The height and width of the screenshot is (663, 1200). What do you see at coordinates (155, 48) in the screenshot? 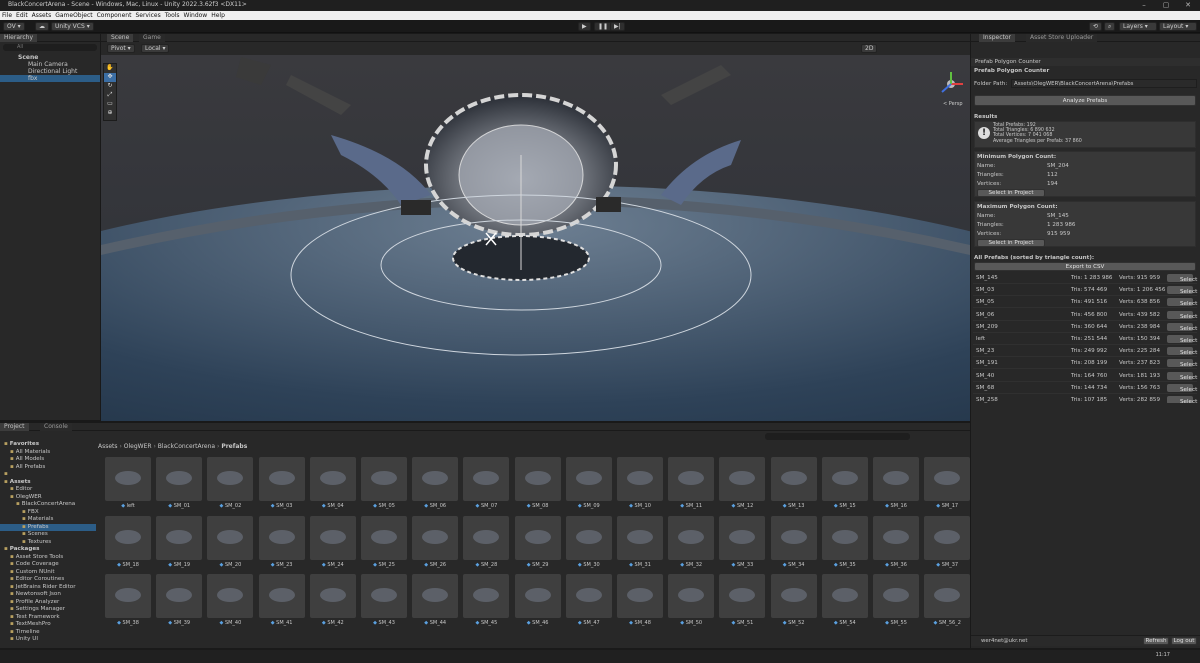
I see `local-dropdown: Local ▾` at bounding box center [155, 48].